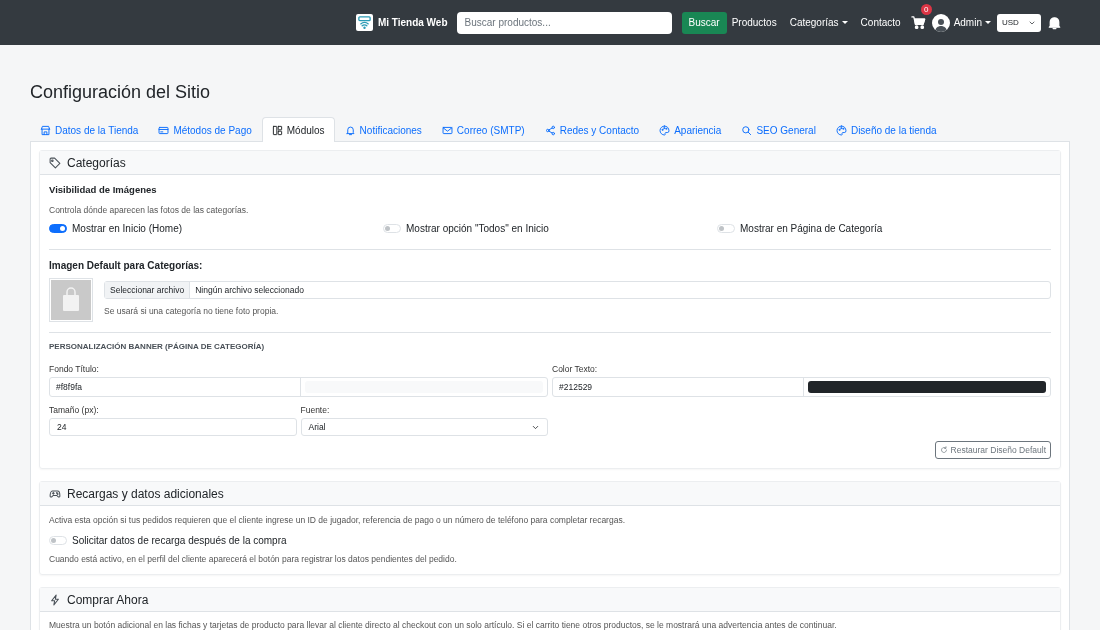 This screenshot has width=1100, height=630. Describe the element at coordinates (550, 130) in the screenshot. I see `share-icon` at that location.